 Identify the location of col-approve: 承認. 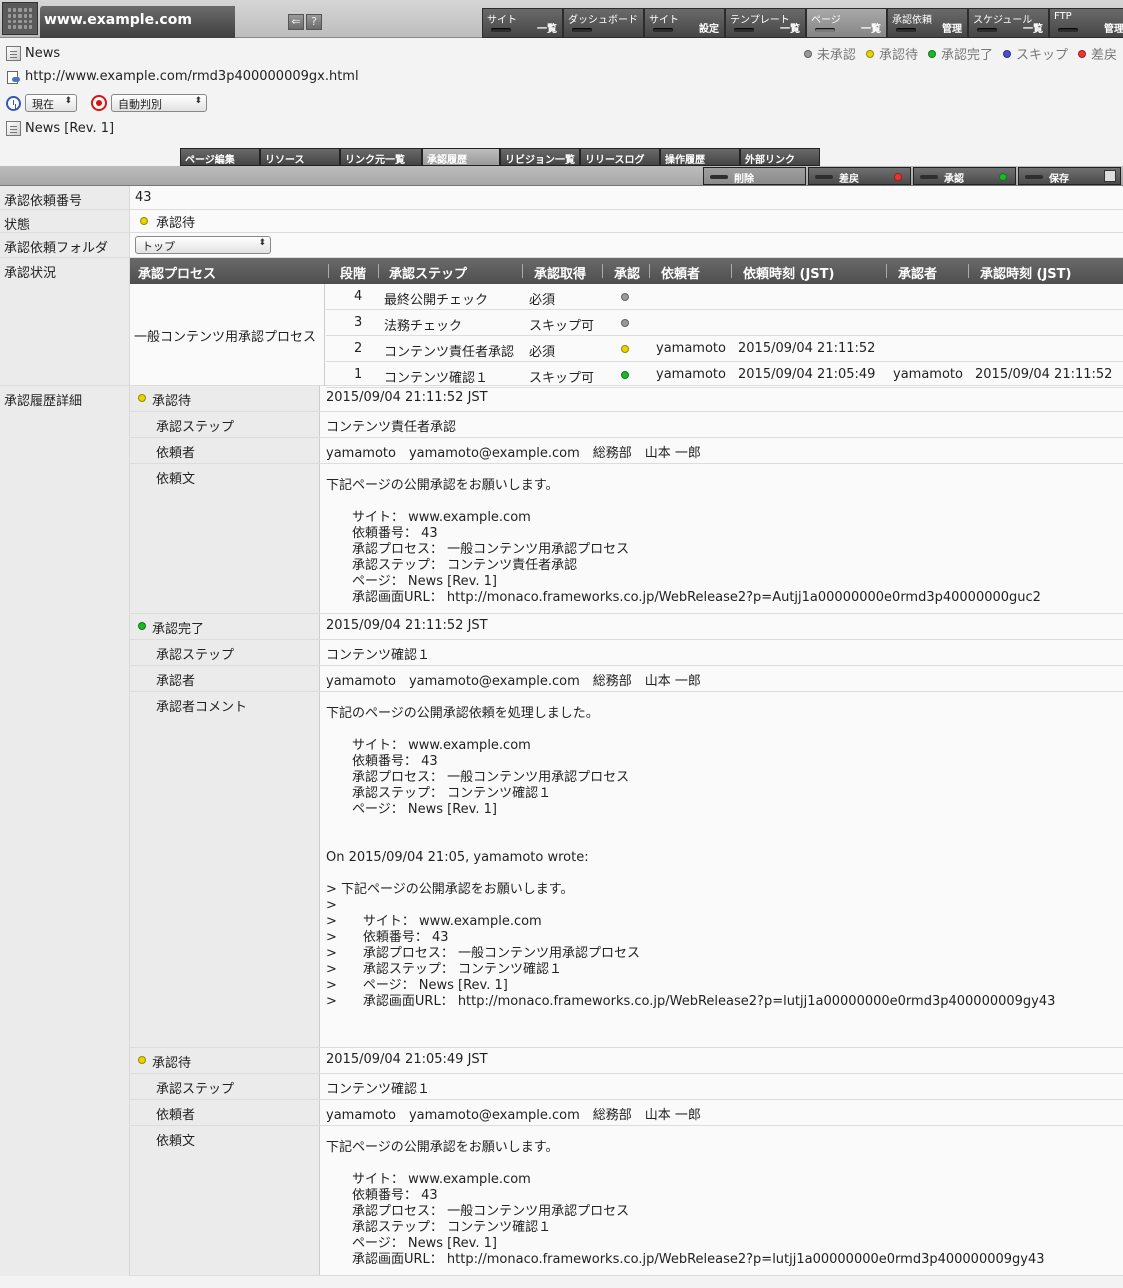
(627, 274).